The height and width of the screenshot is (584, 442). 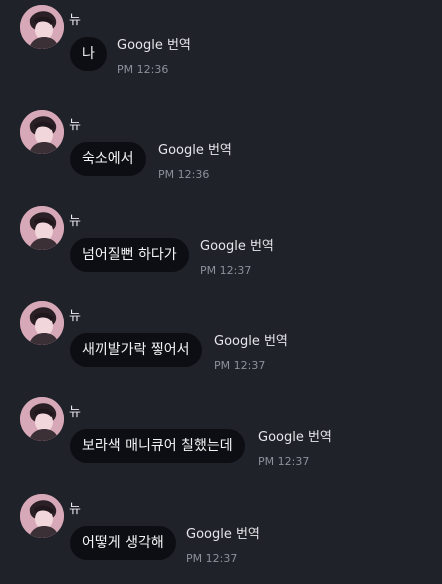 I want to click on message-bubble: 넘어질뻔 하다가, so click(x=129, y=255).